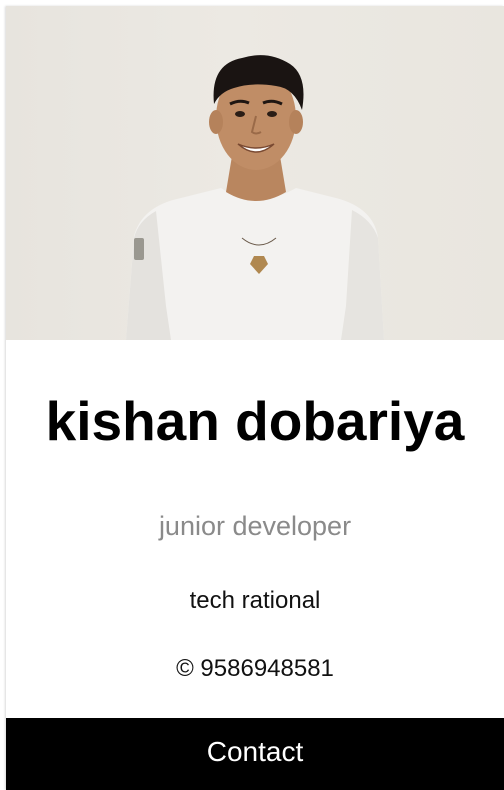 The image size is (504, 790). I want to click on profile-company: tech rational, so click(255, 600).